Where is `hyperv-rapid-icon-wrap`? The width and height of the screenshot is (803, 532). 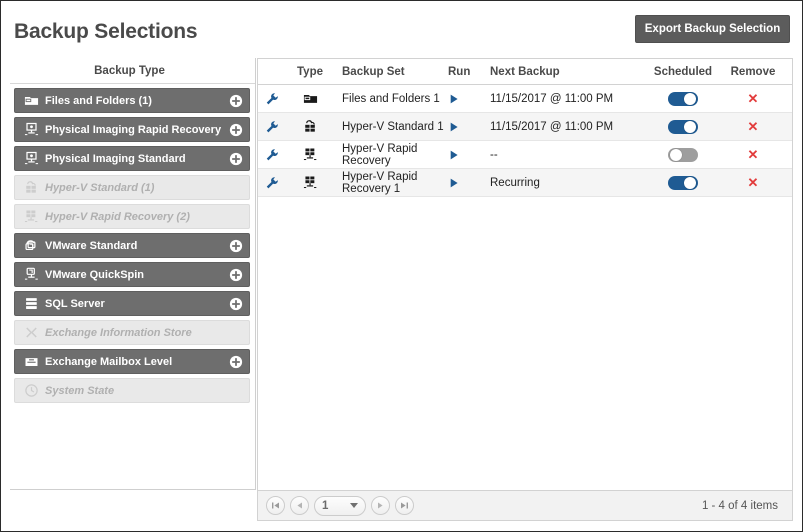
hyperv-rapid-icon-wrap is located at coordinates (31, 216).